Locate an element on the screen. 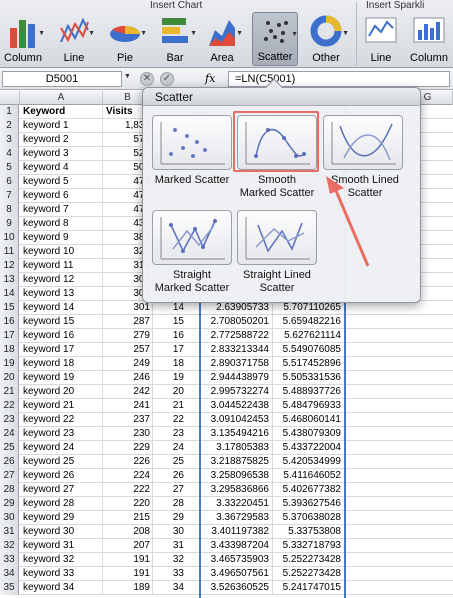 The image size is (453, 598). row-header: 7 is located at coordinates (9, 196).